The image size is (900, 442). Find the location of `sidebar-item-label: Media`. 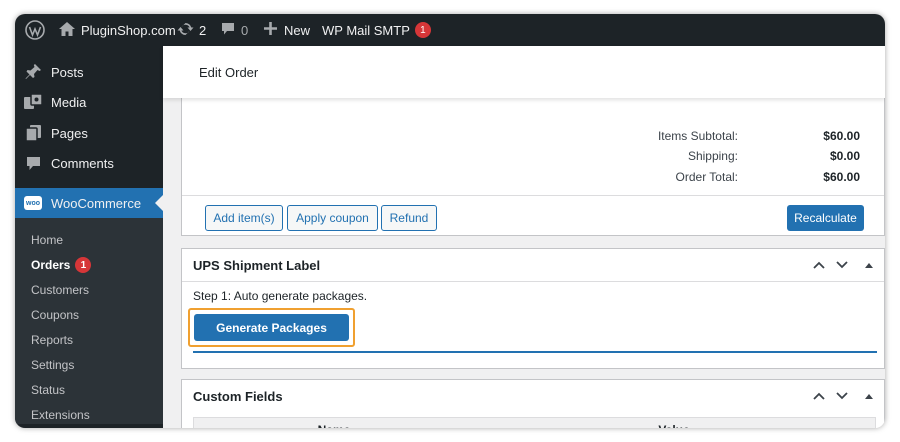

sidebar-item-label: Media is located at coordinates (69, 102).